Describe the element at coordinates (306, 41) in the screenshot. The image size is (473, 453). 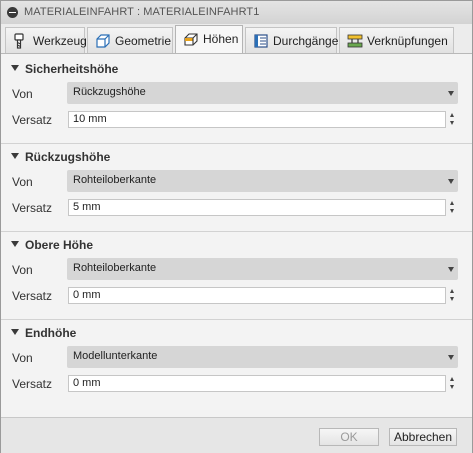
I see `tab-label: Durchgänge` at that location.